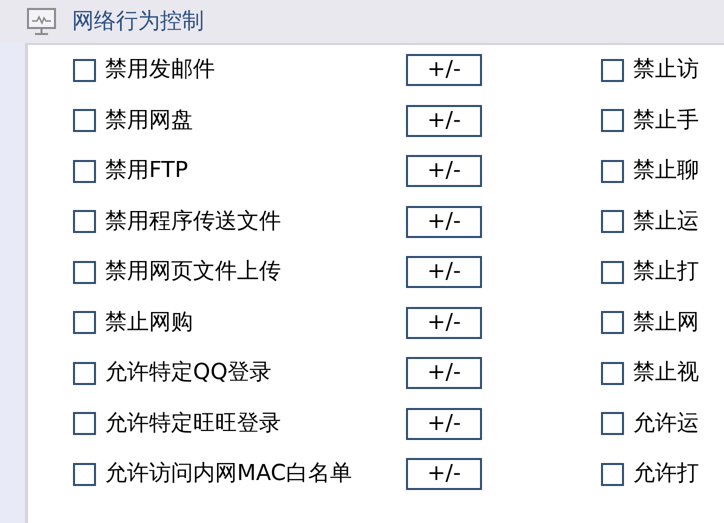  What do you see at coordinates (228, 474) in the screenshot?
I see `option-label: 允许访问内网MAC白名单` at bounding box center [228, 474].